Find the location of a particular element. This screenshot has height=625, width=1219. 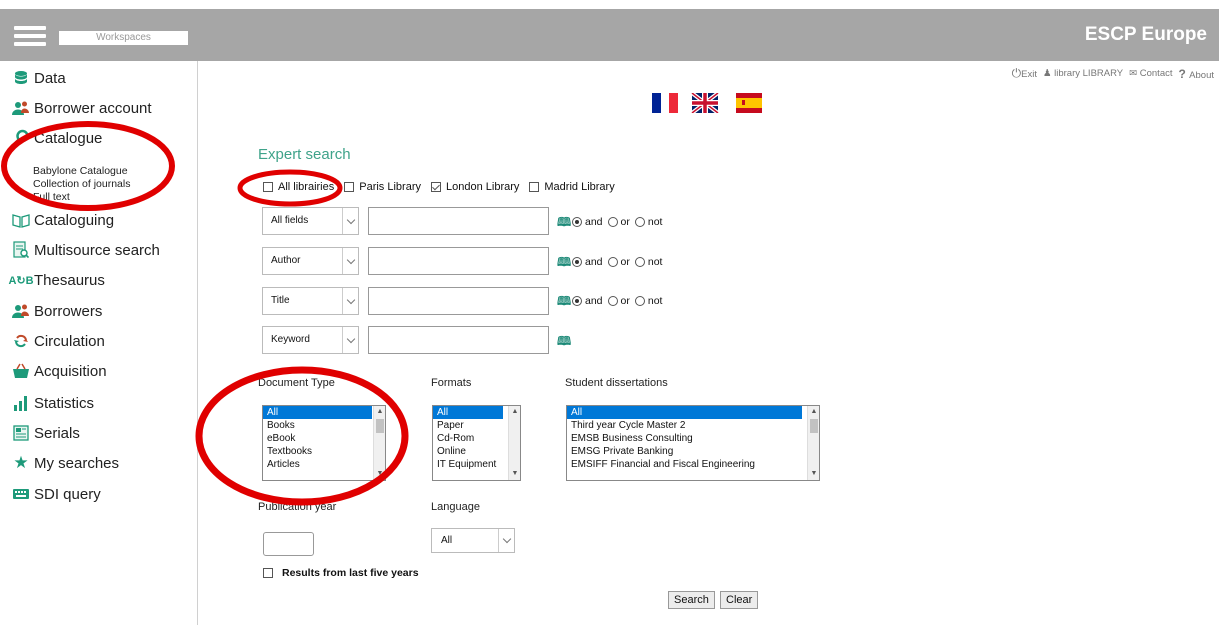

madrid-library-checkbox is located at coordinates (534, 187).